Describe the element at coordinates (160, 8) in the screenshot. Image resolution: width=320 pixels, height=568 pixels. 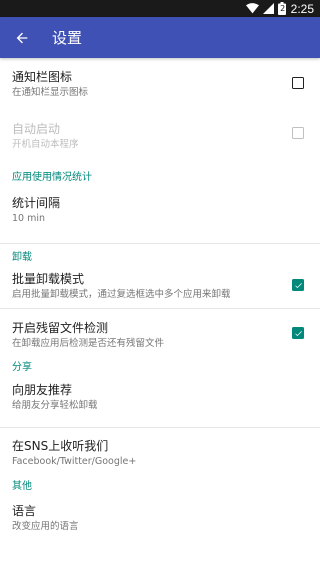
I see `status-bar: 2 2:25` at that location.